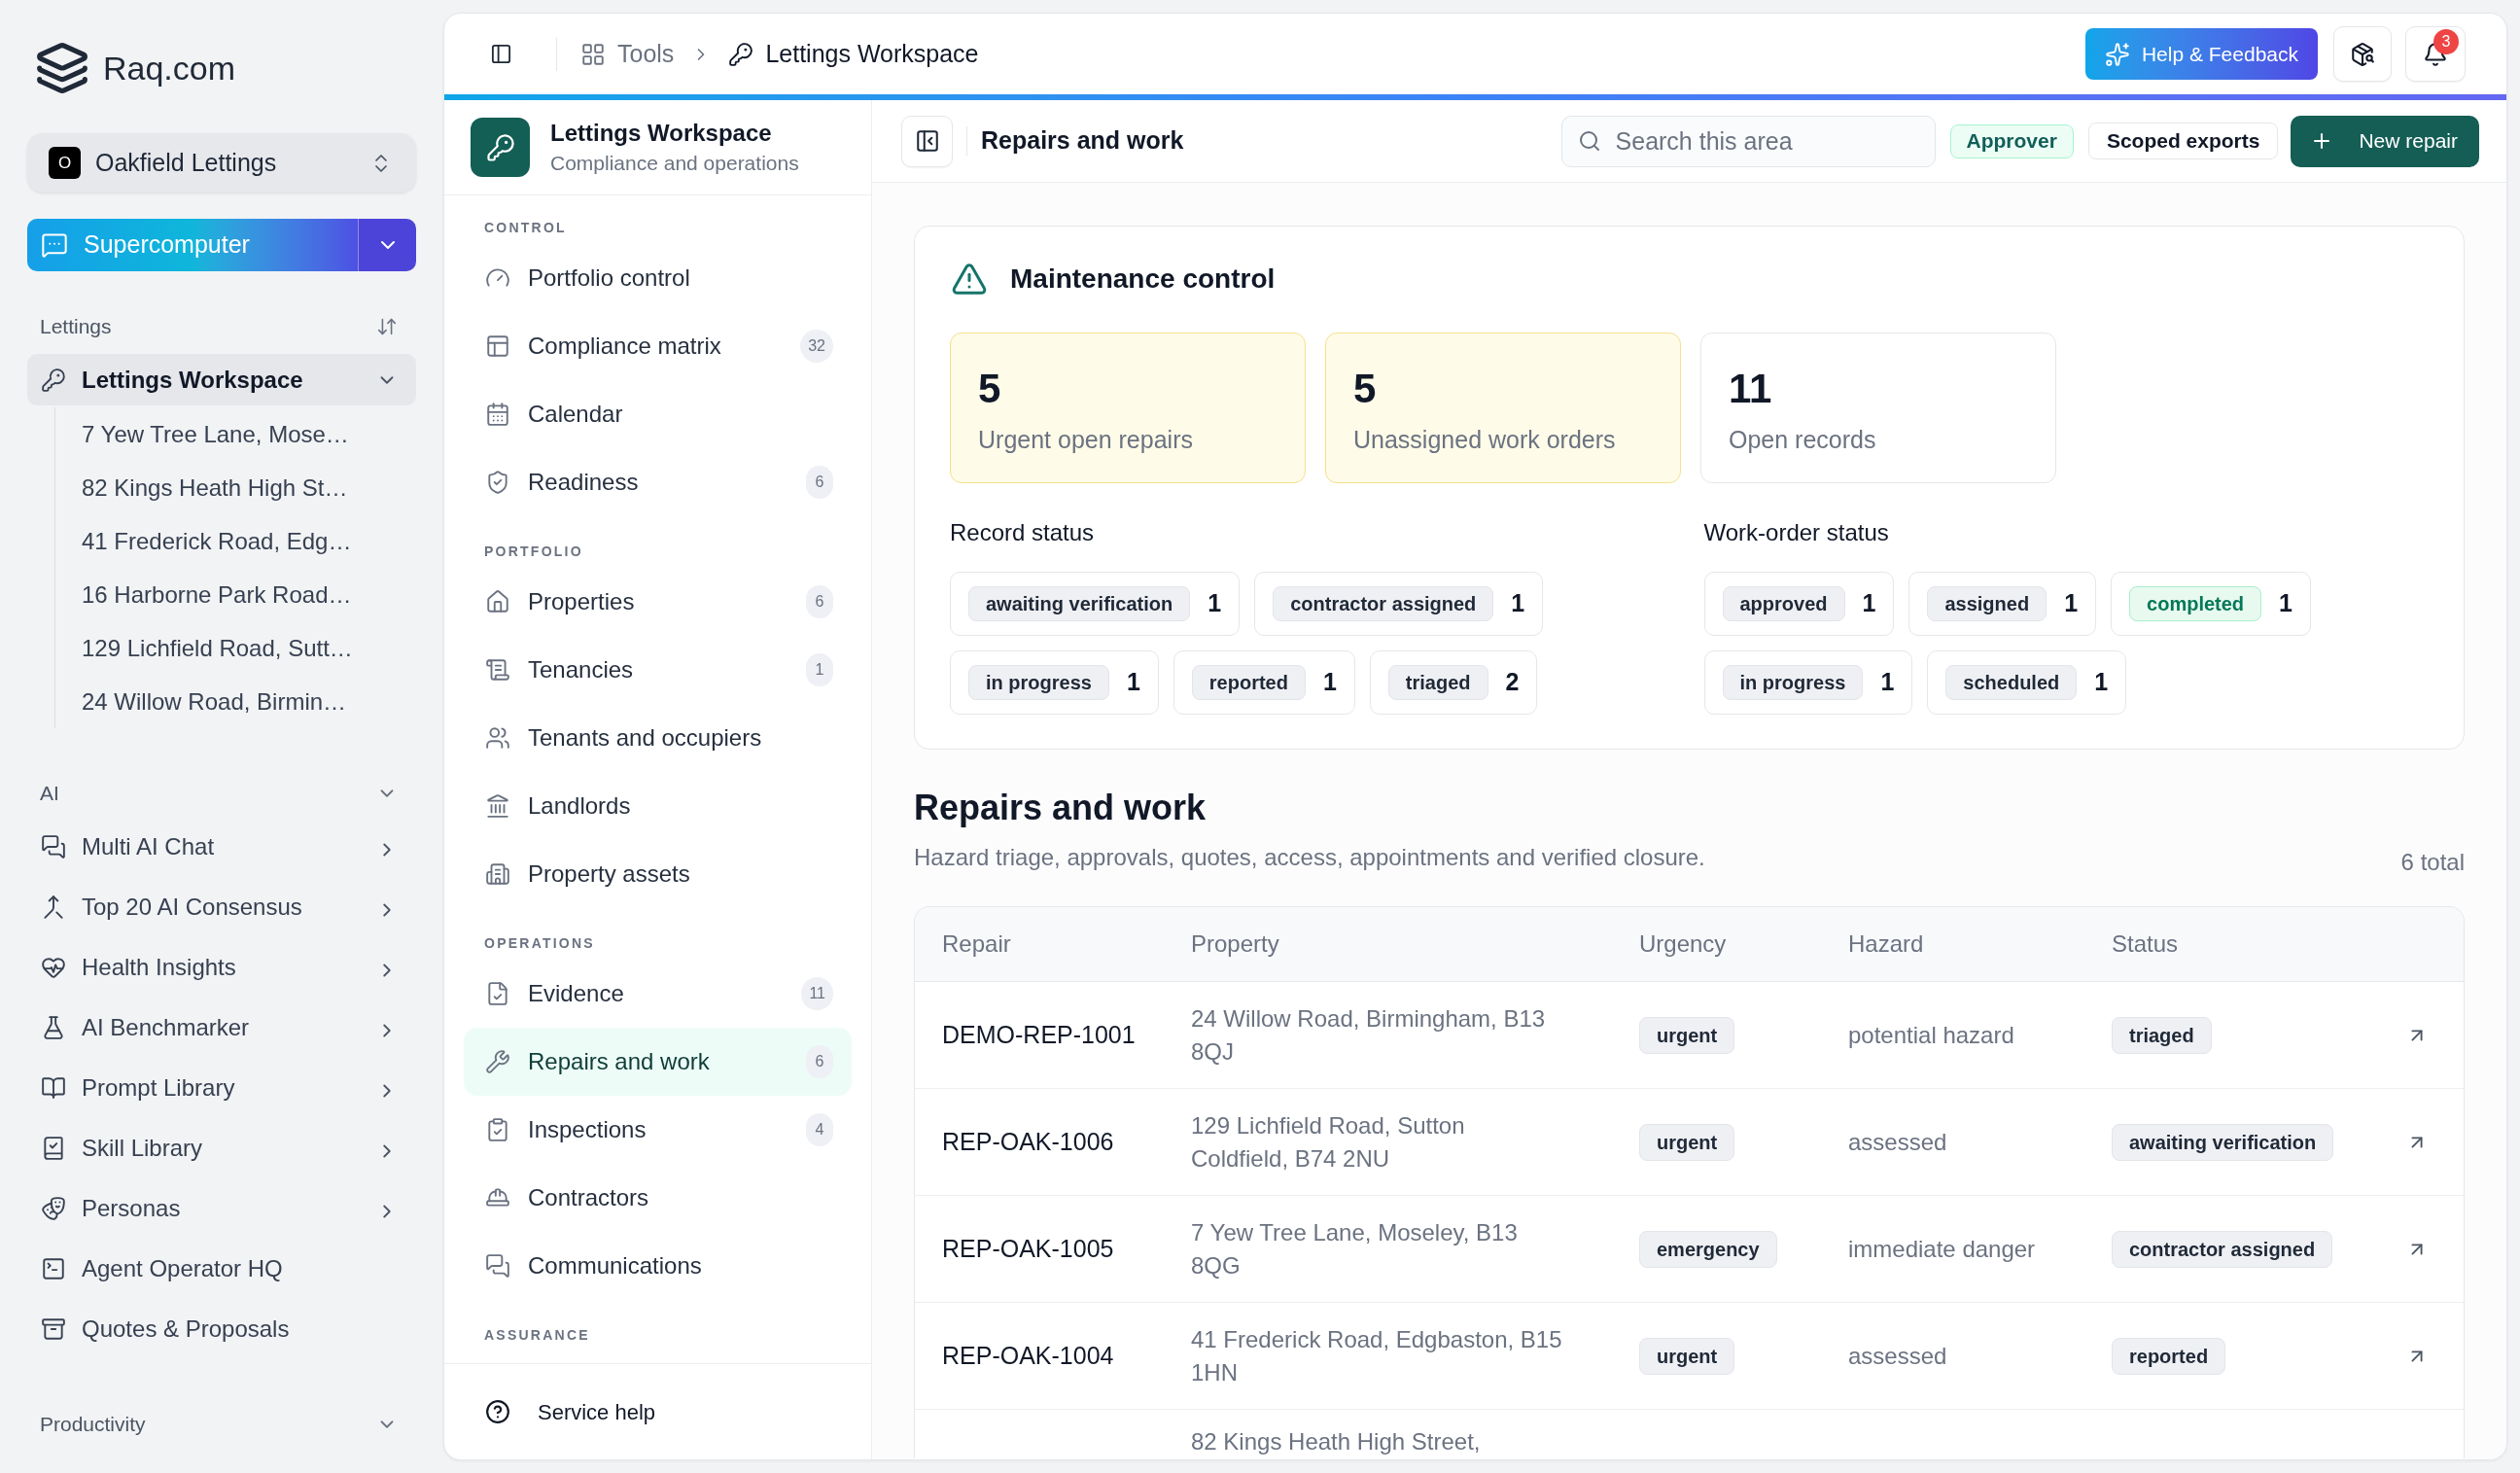 The height and width of the screenshot is (1473, 2520). Describe the element at coordinates (1484, 439) in the screenshot. I see `stat-label: Unassigned work orders` at that location.